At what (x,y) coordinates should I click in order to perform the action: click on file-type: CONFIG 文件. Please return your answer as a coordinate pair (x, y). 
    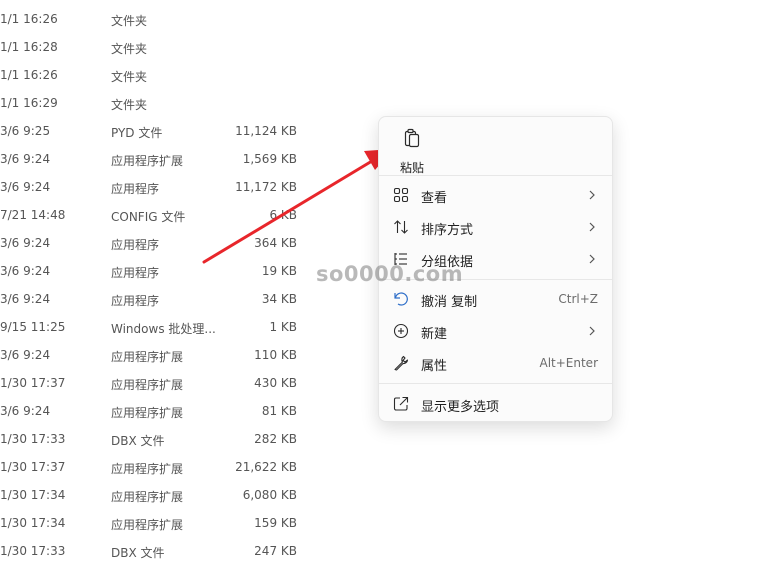
    Looking at the image, I should click on (148, 217).